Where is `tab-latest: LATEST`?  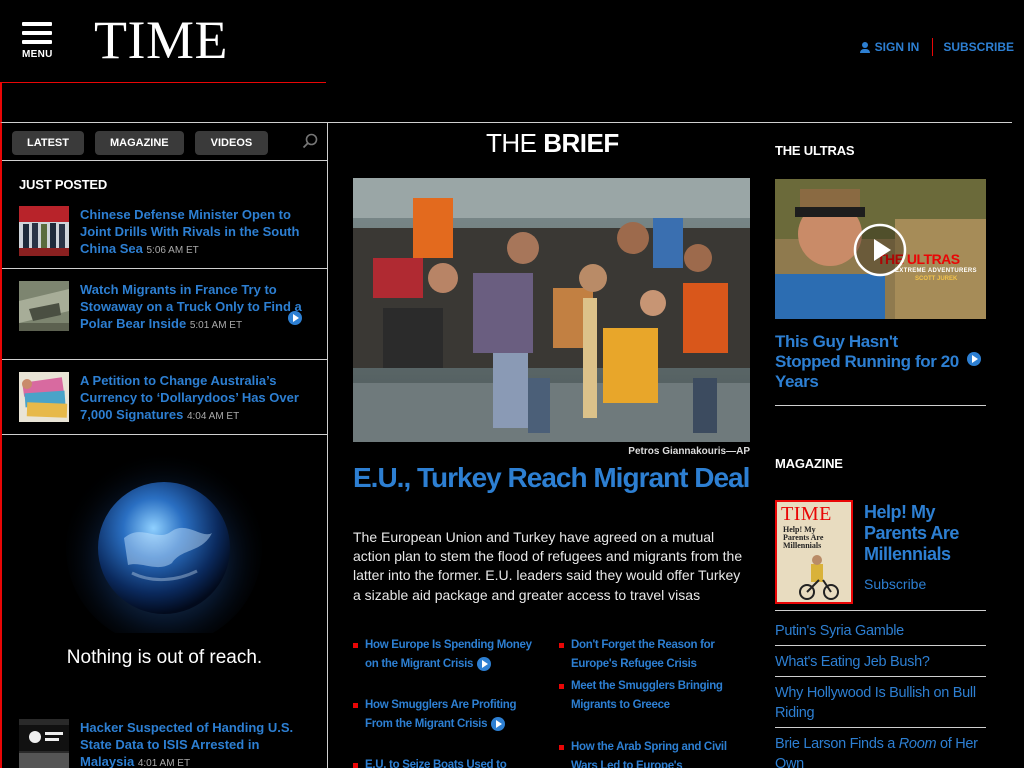
tab-latest: LATEST is located at coordinates (48, 143).